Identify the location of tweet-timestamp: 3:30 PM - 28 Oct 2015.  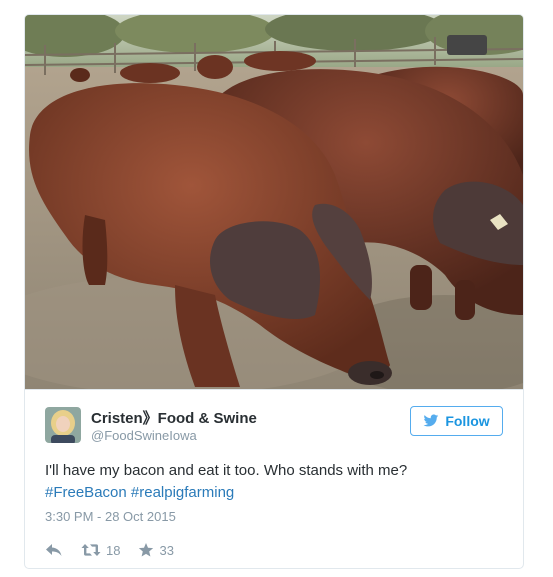
(110, 516).